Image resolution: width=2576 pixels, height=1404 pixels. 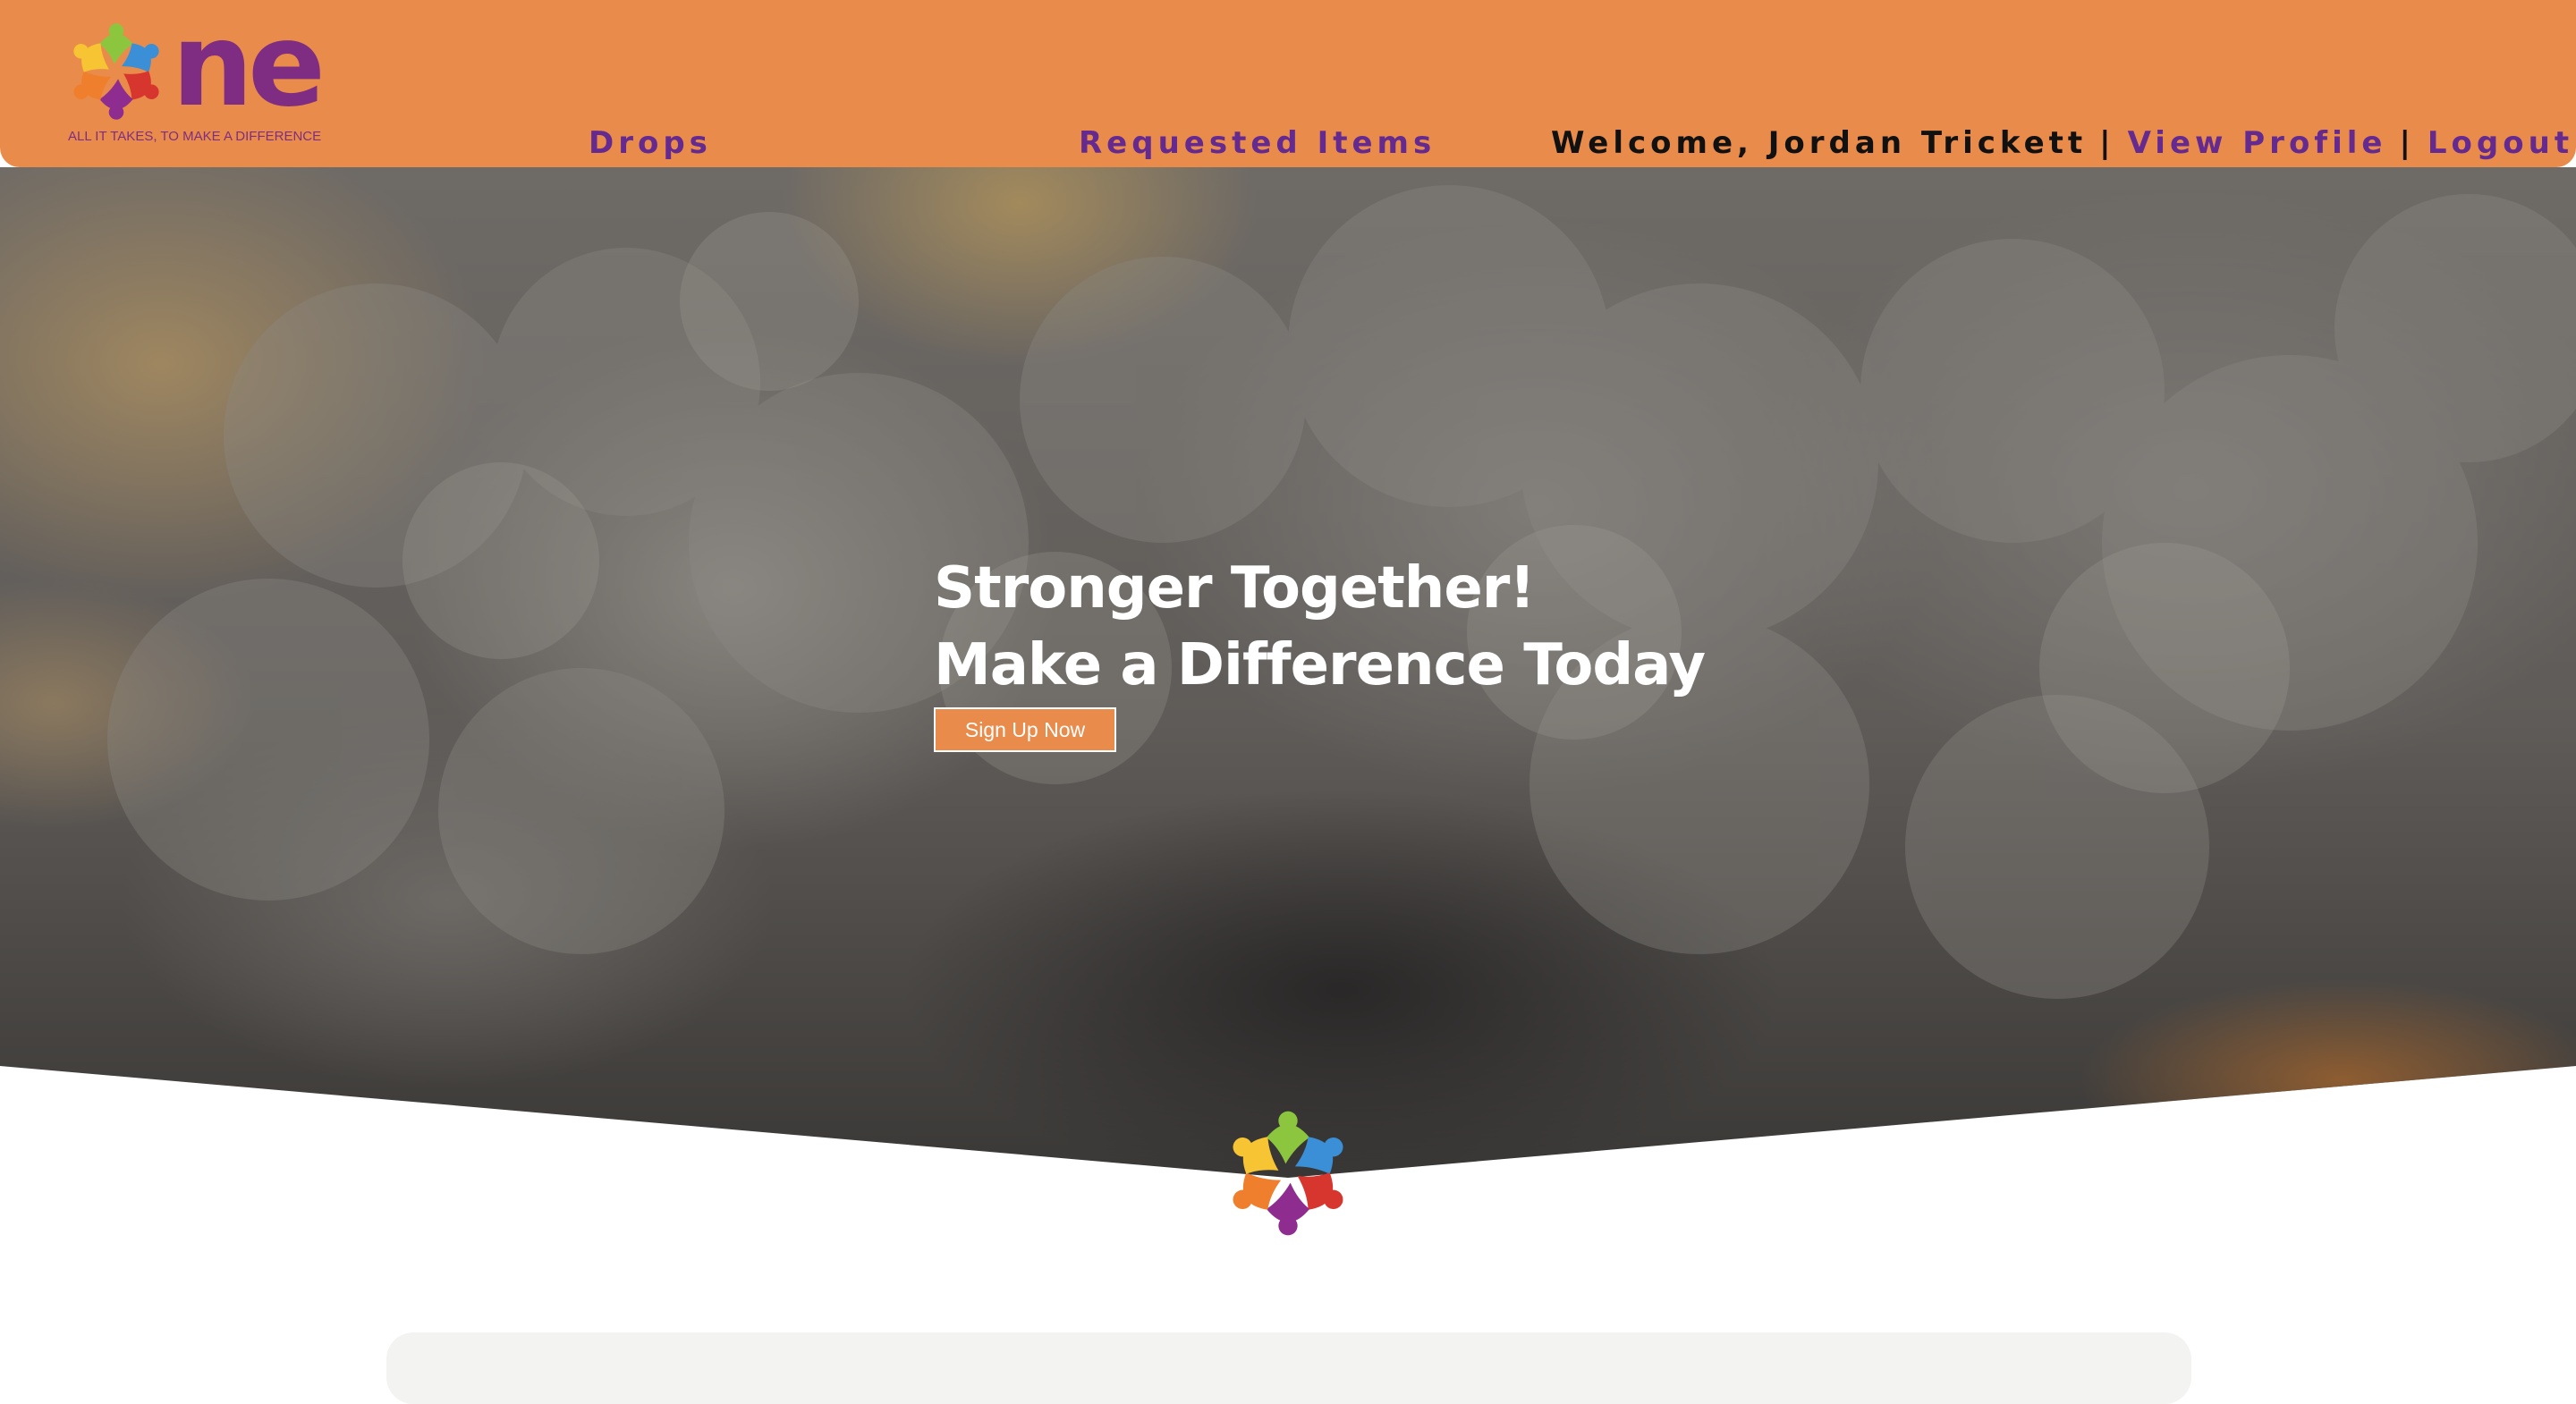 What do you see at coordinates (249, 66) in the screenshot?
I see `logo-wordmark: ne` at bounding box center [249, 66].